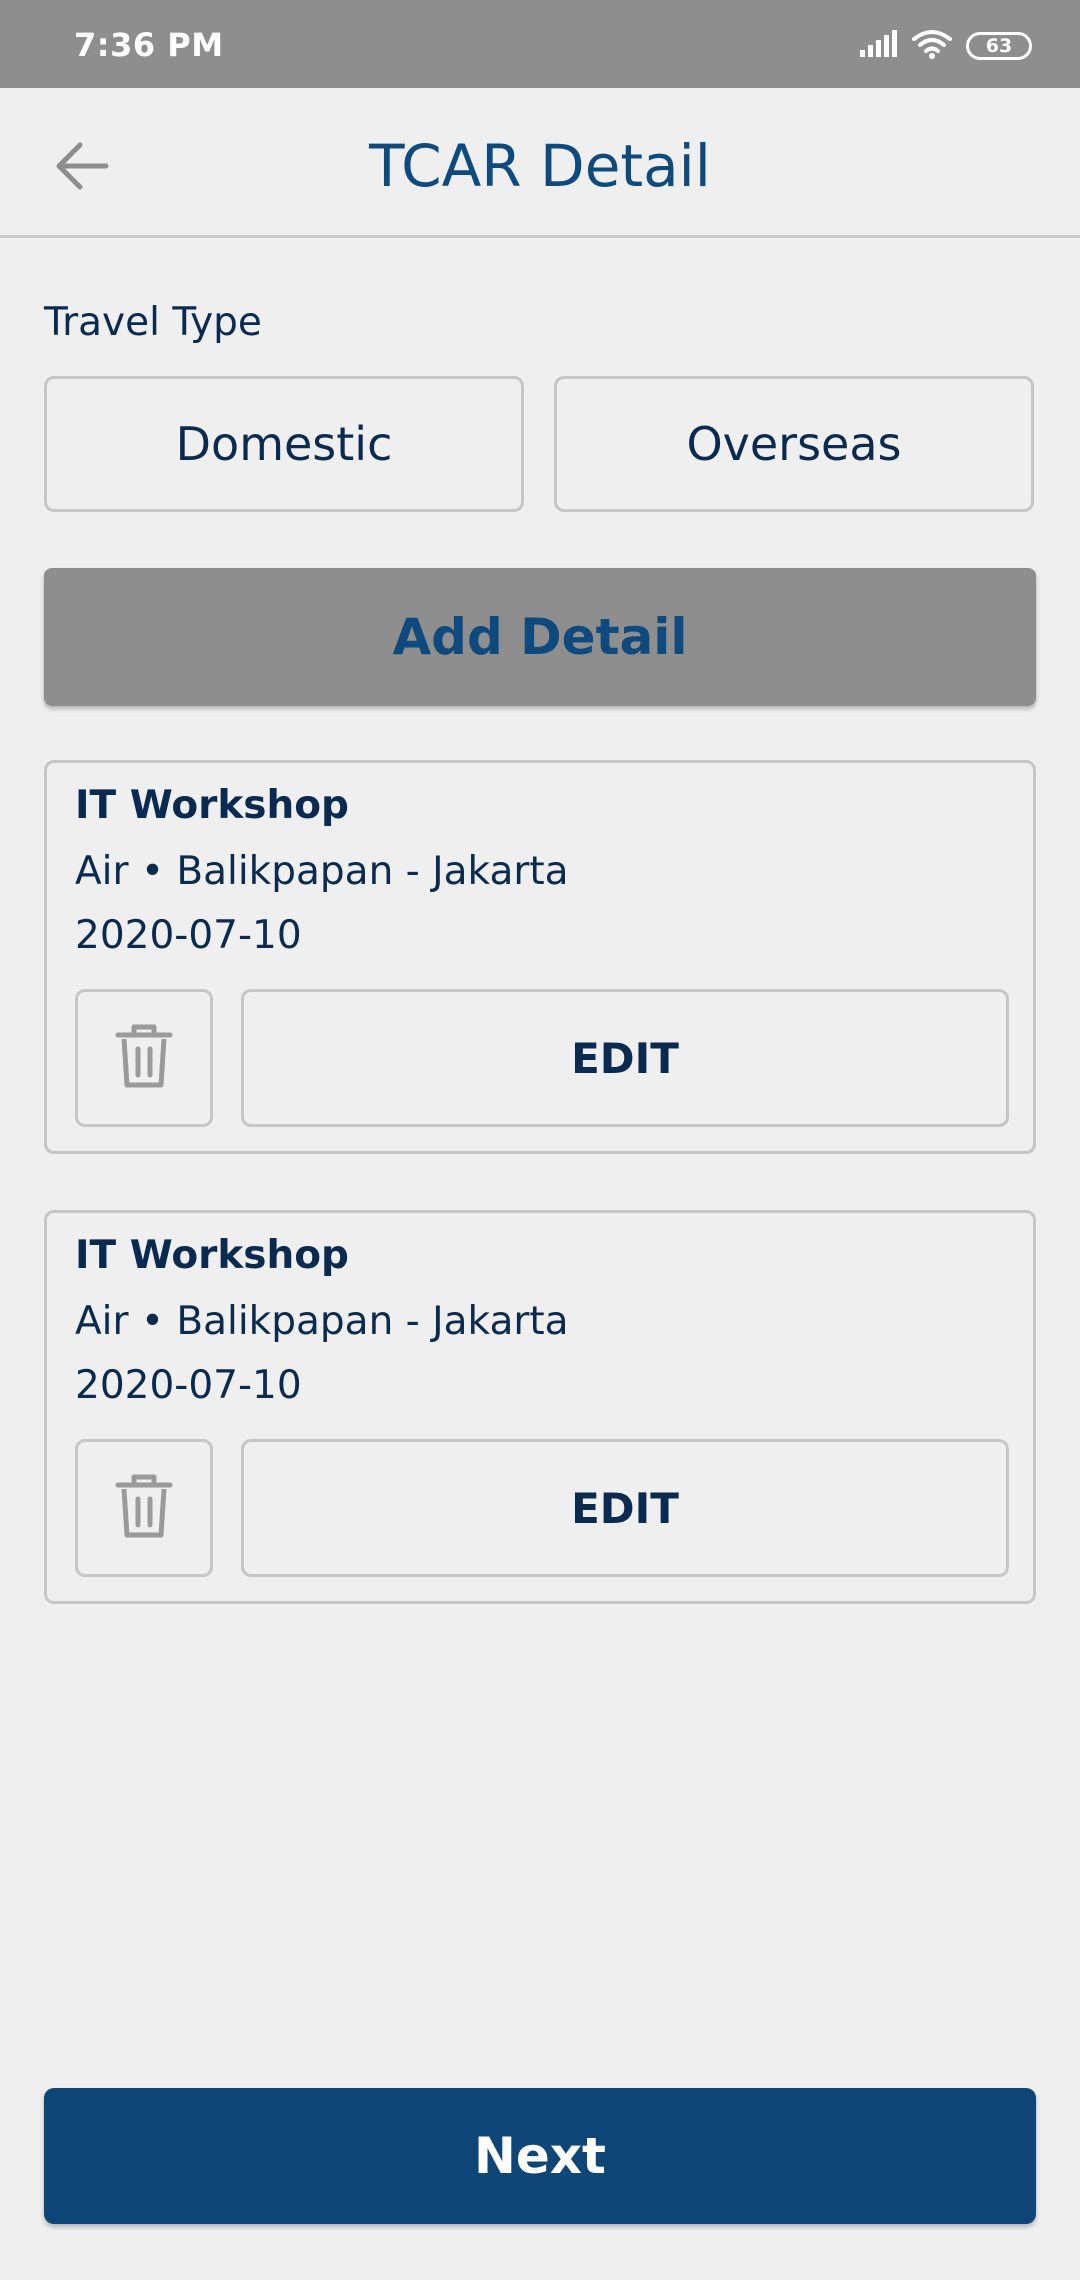 The height and width of the screenshot is (2280, 1080). What do you see at coordinates (540, 166) in the screenshot?
I see `page-title: TCAR Detail` at bounding box center [540, 166].